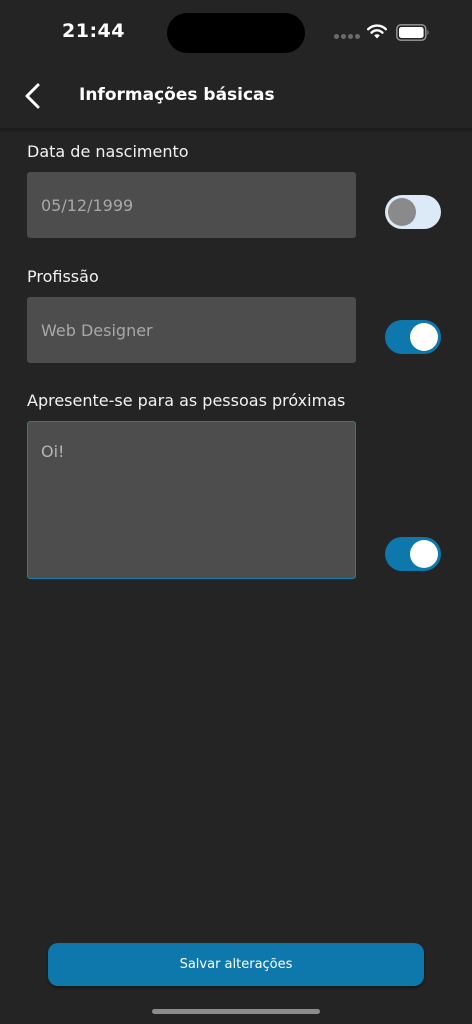 Image resolution: width=472 pixels, height=1024 pixels. I want to click on back-button, so click(34, 96).